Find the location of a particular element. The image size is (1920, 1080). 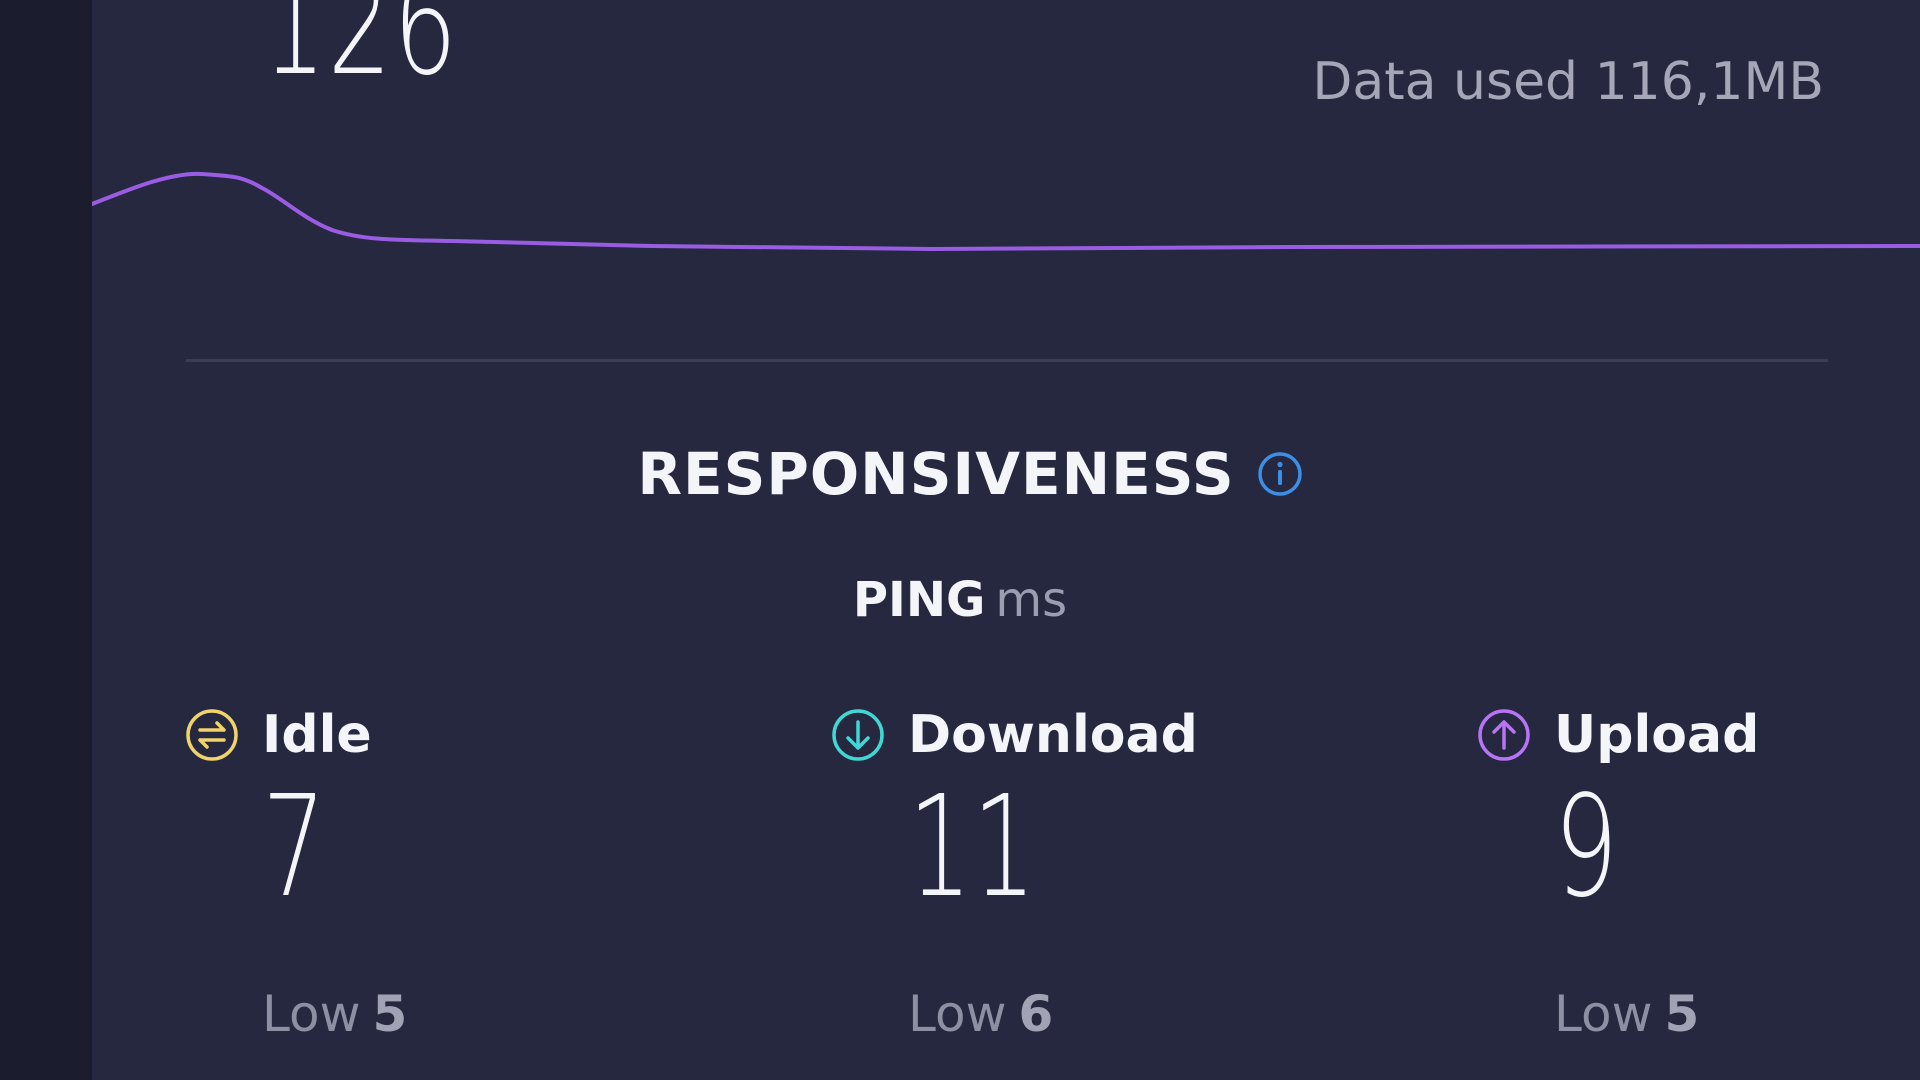

low-value: 6 is located at coordinates (1036, 1014).